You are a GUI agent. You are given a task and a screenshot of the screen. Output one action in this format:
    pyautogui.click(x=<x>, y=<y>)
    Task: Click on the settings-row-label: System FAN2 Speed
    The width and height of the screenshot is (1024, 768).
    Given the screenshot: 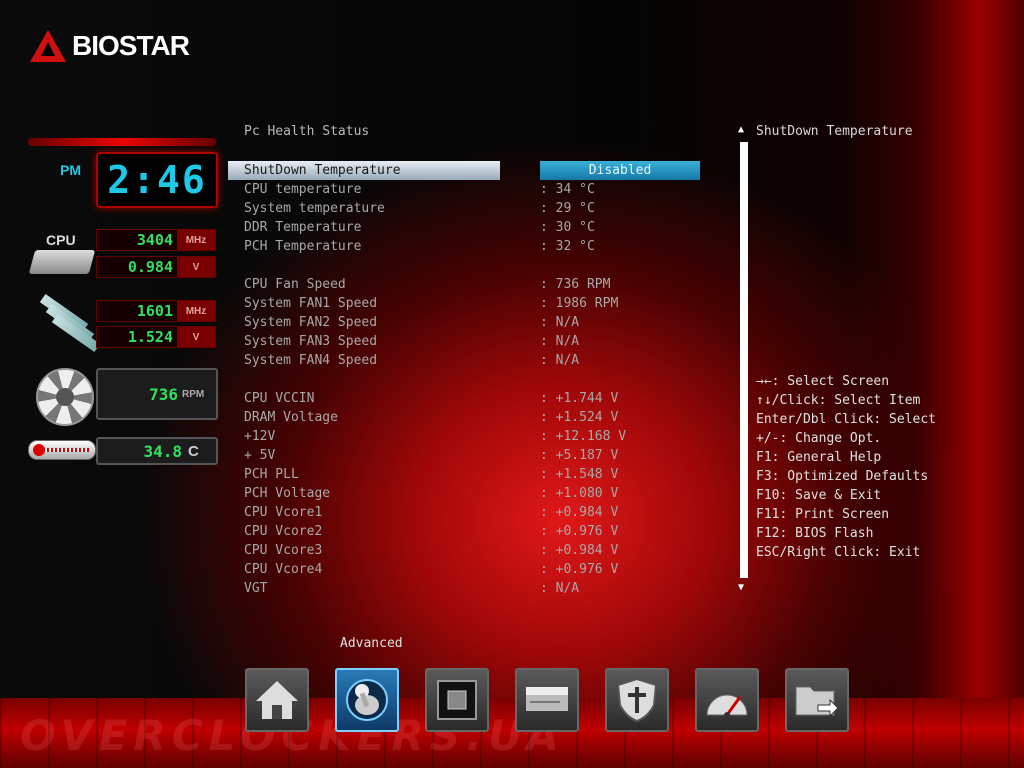 What is the action you would take?
    pyautogui.click(x=311, y=322)
    